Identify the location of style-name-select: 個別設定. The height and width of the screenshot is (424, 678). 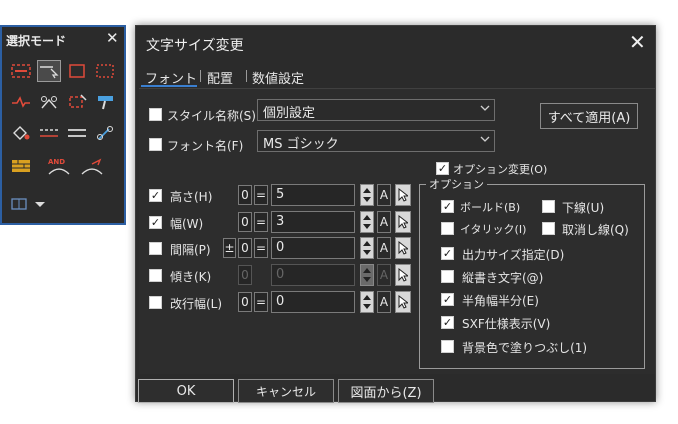
(376, 110).